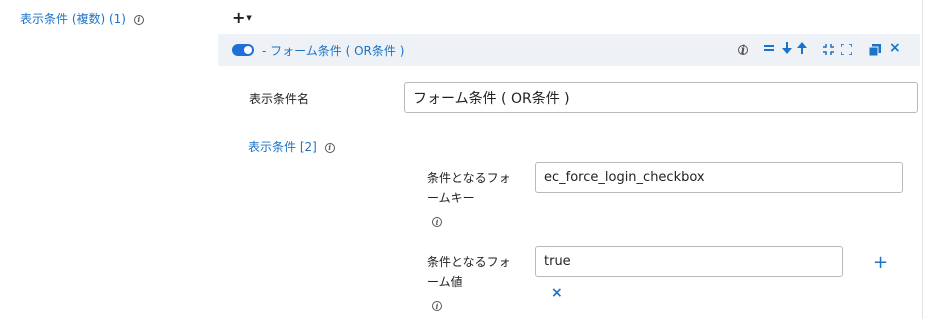 The image size is (933, 319). What do you see at coordinates (243, 50) in the screenshot?
I see `enable-toggle` at bounding box center [243, 50].